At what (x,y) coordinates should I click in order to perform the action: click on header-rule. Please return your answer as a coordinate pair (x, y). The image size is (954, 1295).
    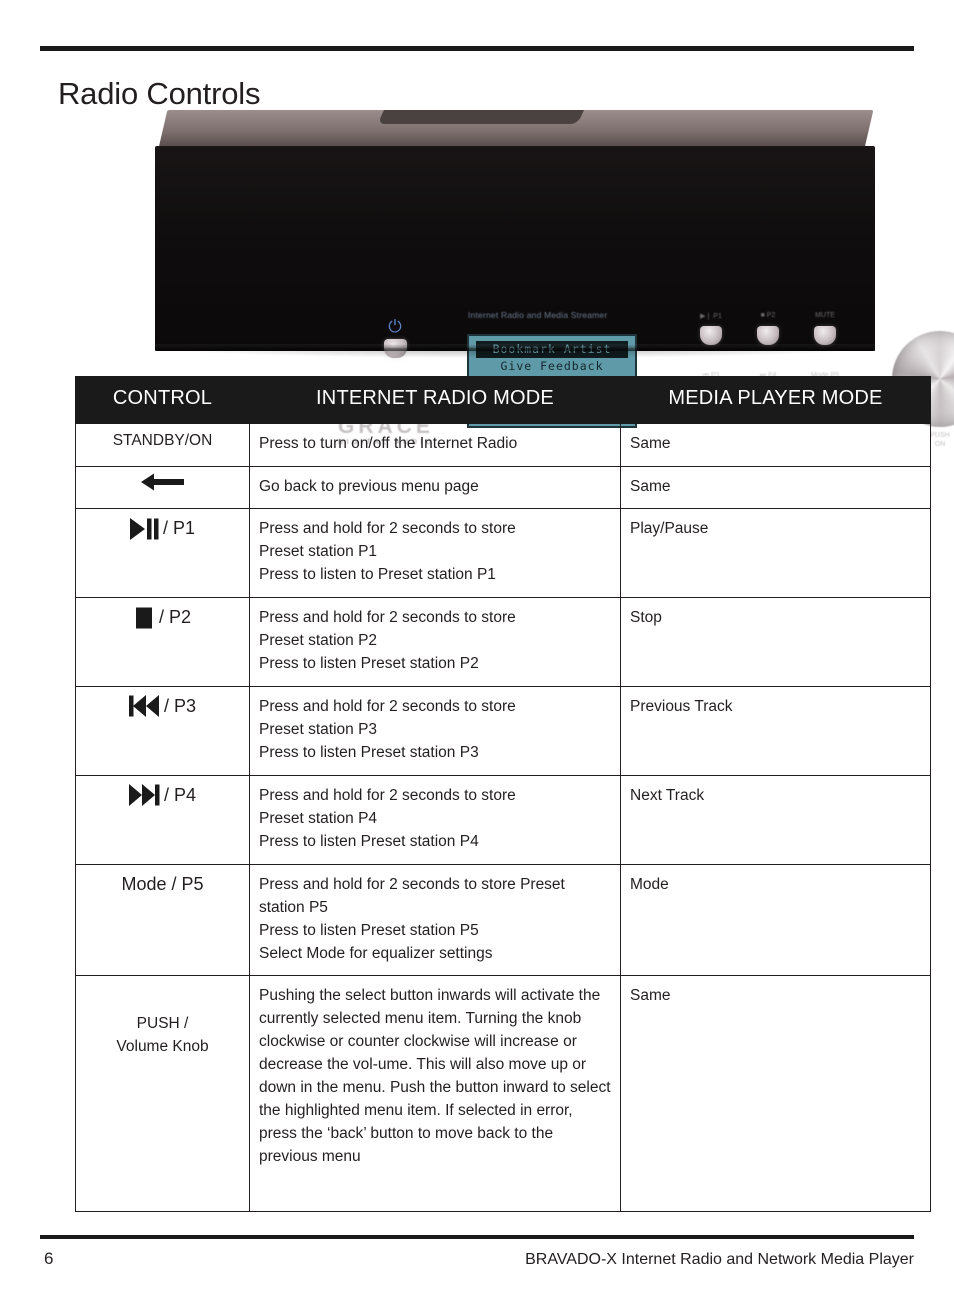
    Looking at the image, I should click on (477, 48).